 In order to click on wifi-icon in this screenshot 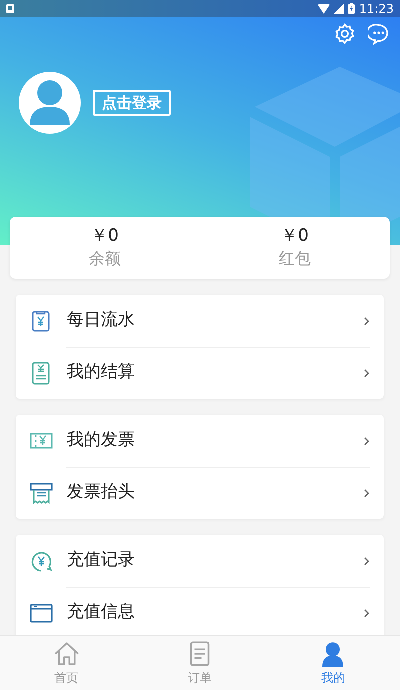, I will do `click(324, 9)`.